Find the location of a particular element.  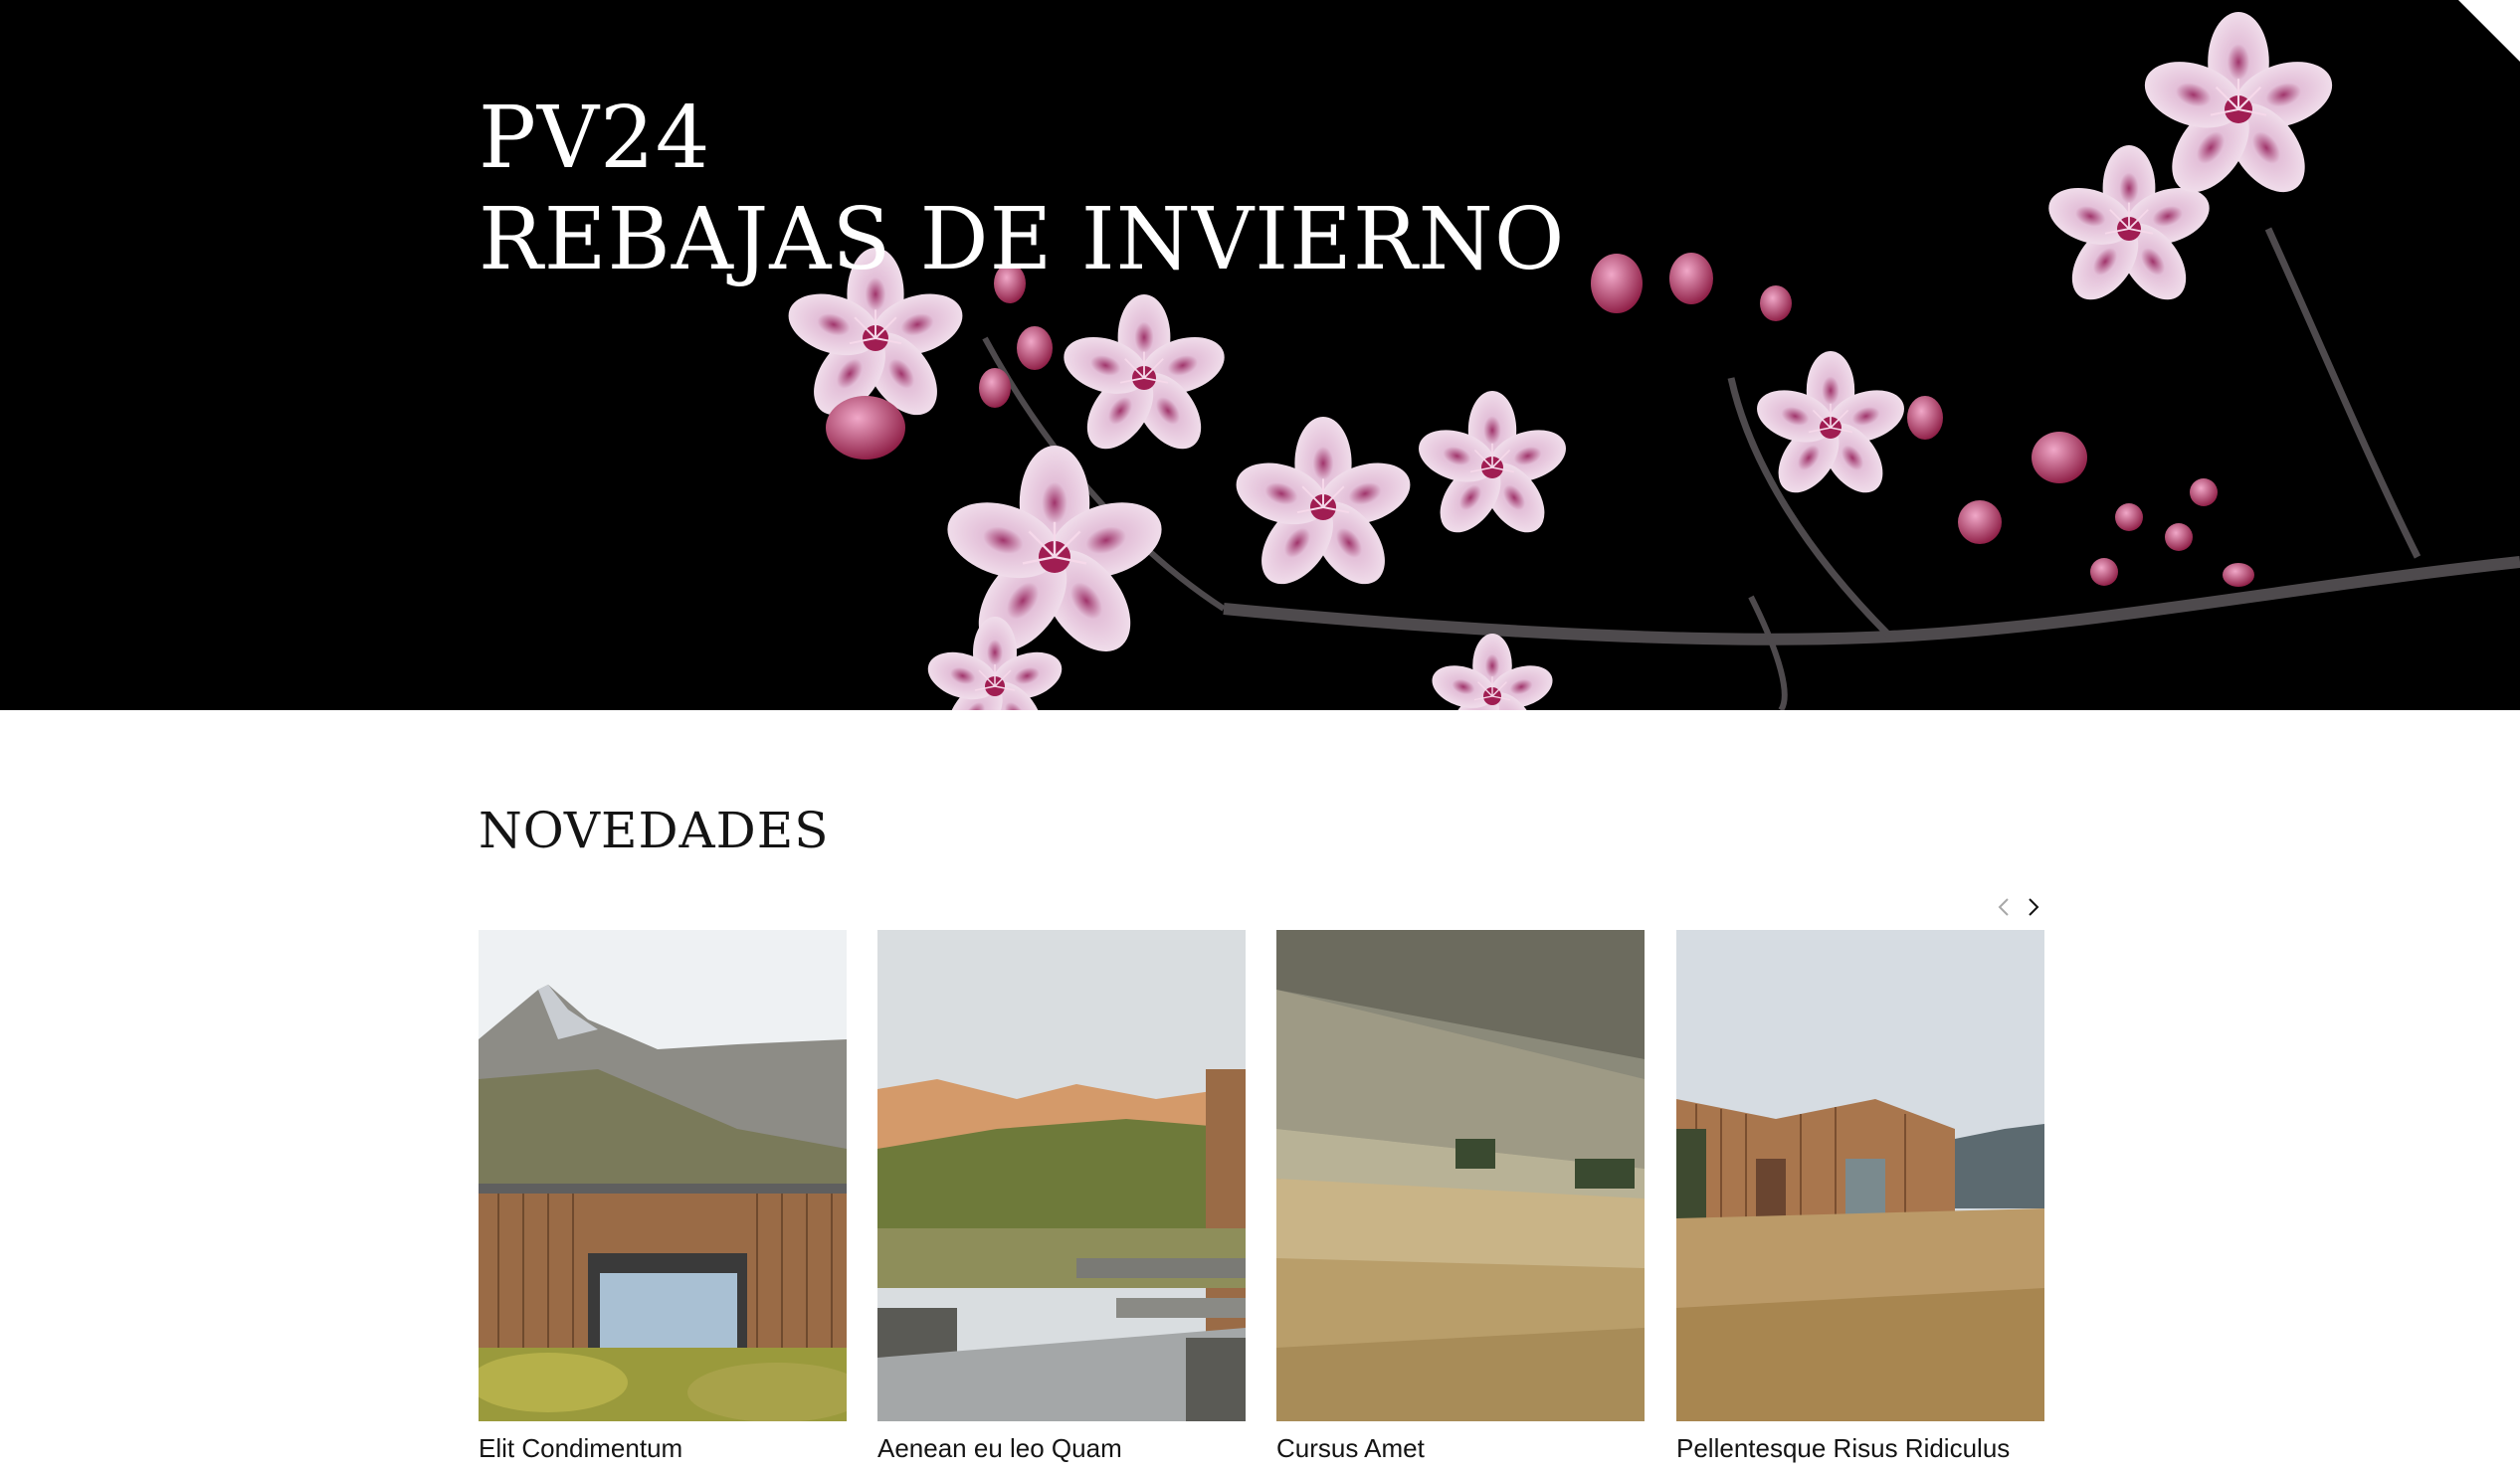

section-title-new-arrivals: NOVEDADES is located at coordinates (654, 830).